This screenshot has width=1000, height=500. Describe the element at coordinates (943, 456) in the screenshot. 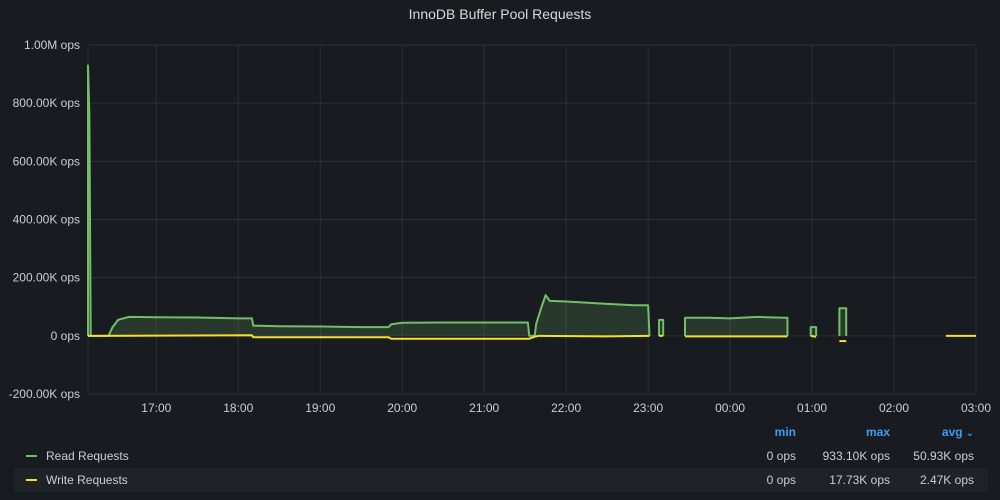

I see `legend-value-avg: 50.93K ops` at that location.